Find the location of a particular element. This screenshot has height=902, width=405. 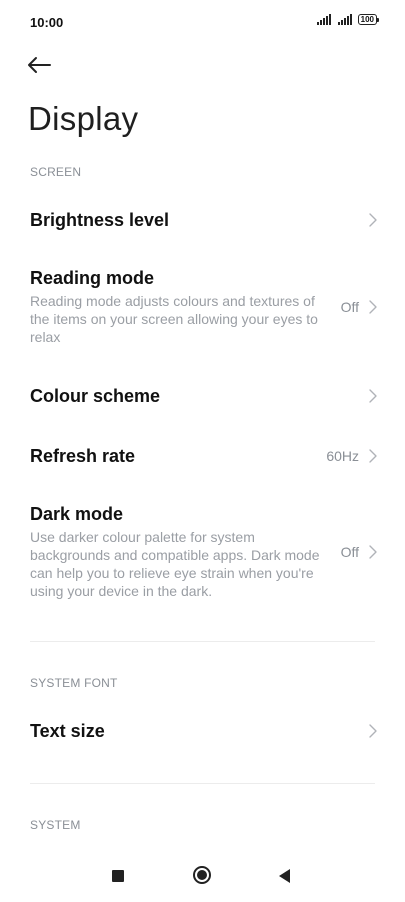

battery-level: 100 is located at coordinates (367, 19).